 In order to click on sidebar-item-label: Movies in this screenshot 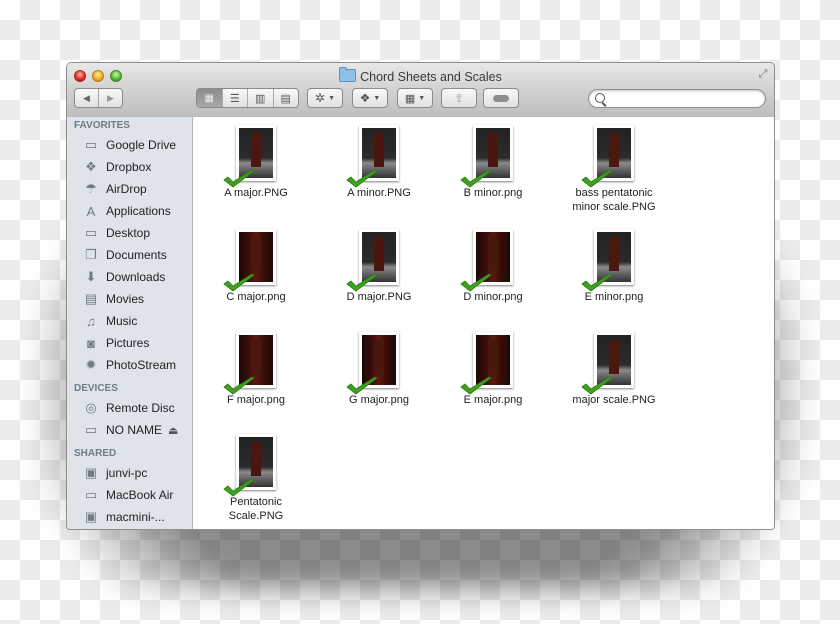, I will do `click(125, 299)`.